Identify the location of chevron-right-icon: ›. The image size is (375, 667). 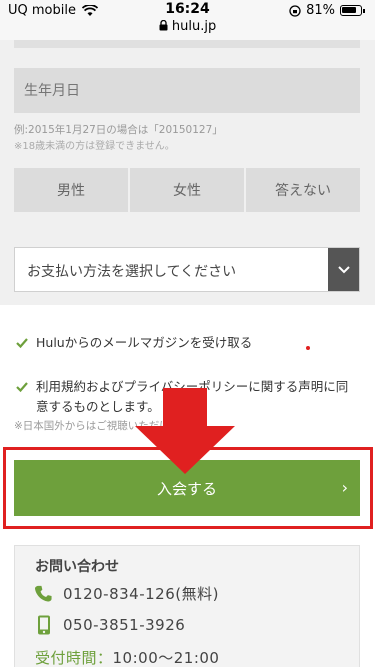
(344, 487).